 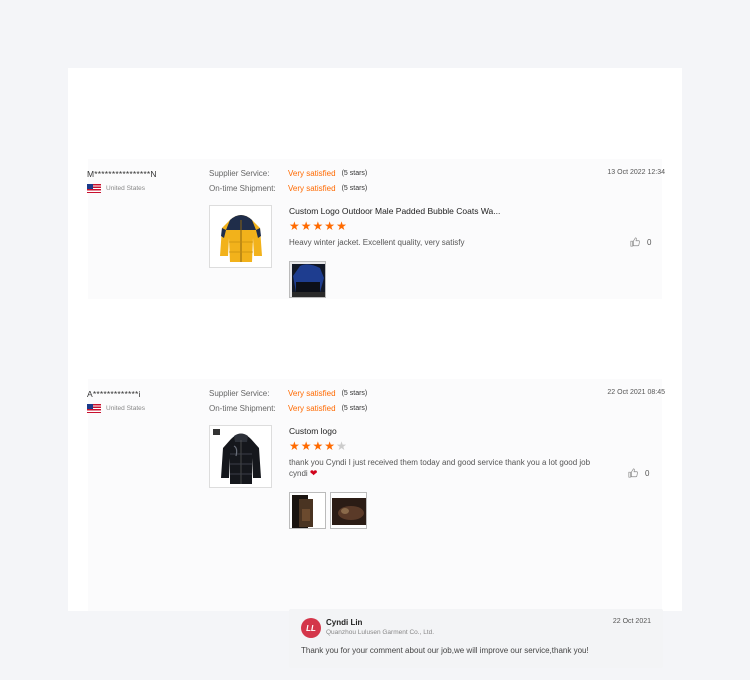 I want to click on seller-name: Cyndi Lin, so click(x=344, y=622).